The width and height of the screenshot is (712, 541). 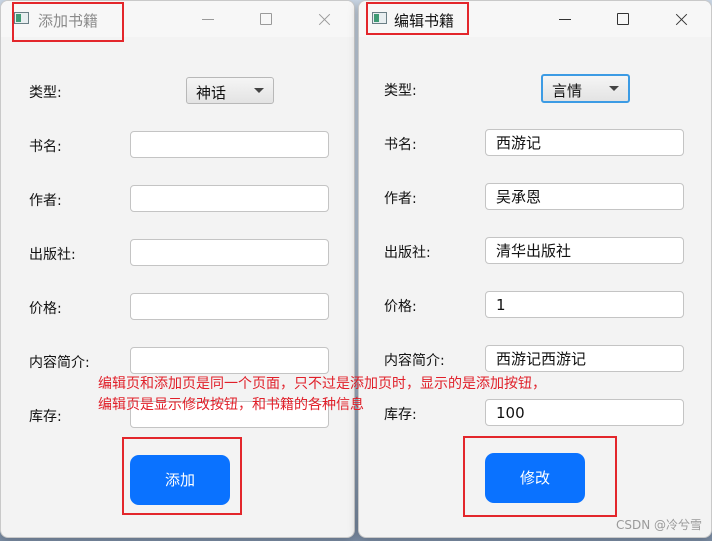 What do you see at coordinates (417, 18) in the screenshot?
I see `highlight-box-edit-title` at bounding box center [417, 18].